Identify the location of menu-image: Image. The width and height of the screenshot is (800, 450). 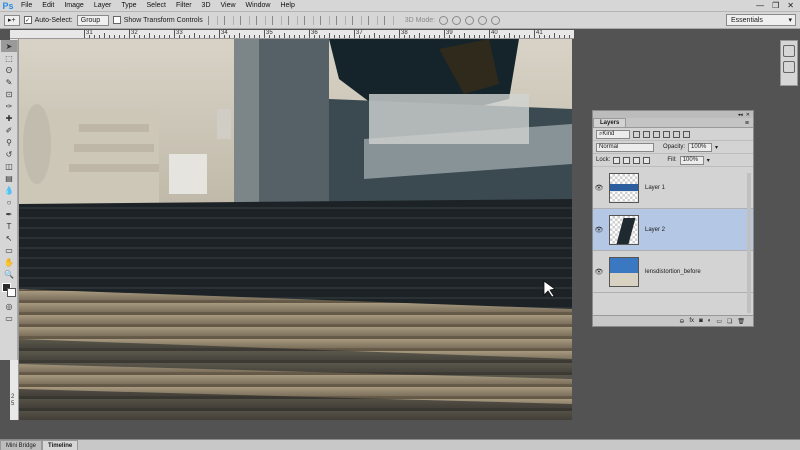
(73, 5).